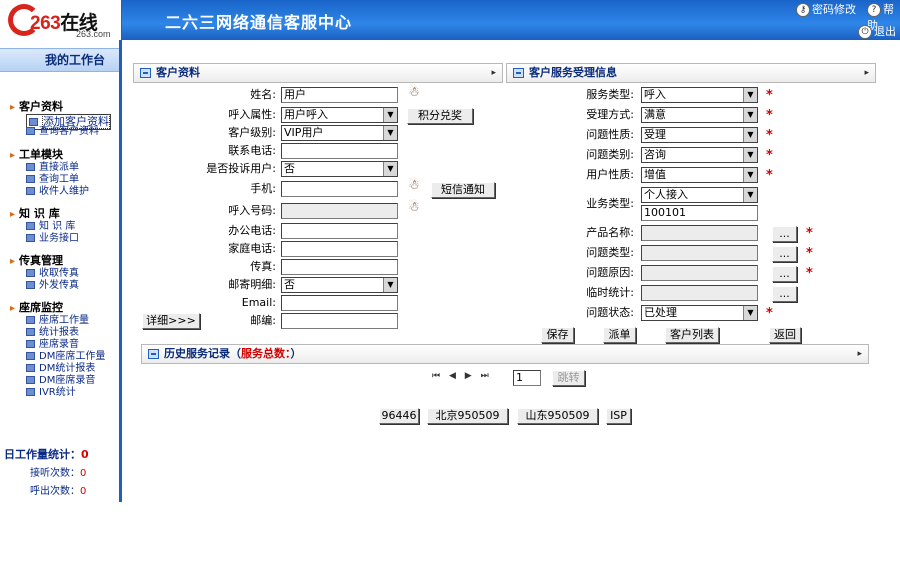 This screenshot has height=587, width=900. Describe the element at coordinates (699, 233) in the screenshot. I see `product-name-field` at that location.